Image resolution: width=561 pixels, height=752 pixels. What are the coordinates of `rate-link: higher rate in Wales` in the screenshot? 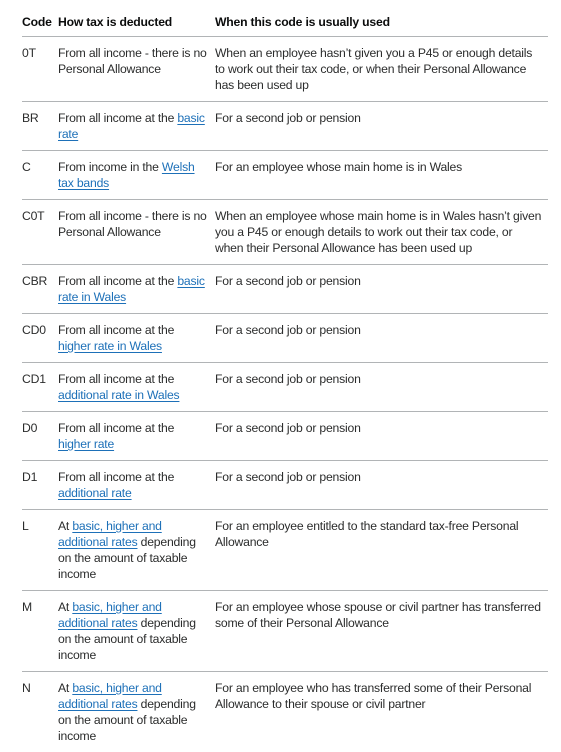 It's located at (110, 346).